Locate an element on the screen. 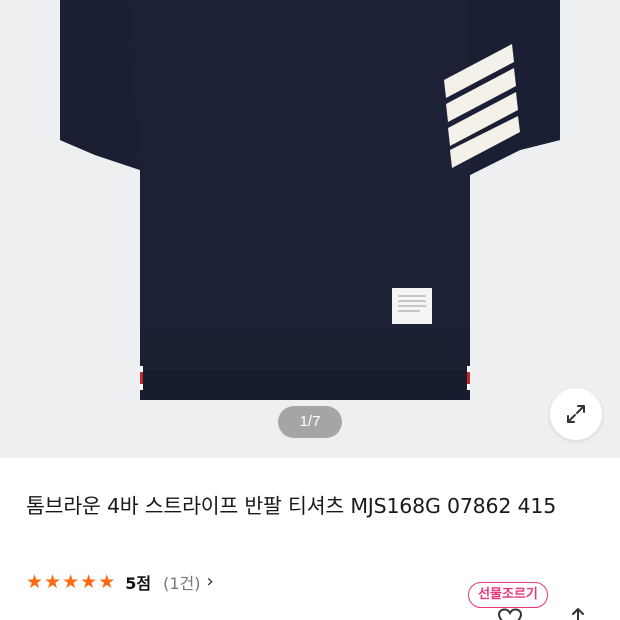  share-icon is located at coordinates (578, 613).